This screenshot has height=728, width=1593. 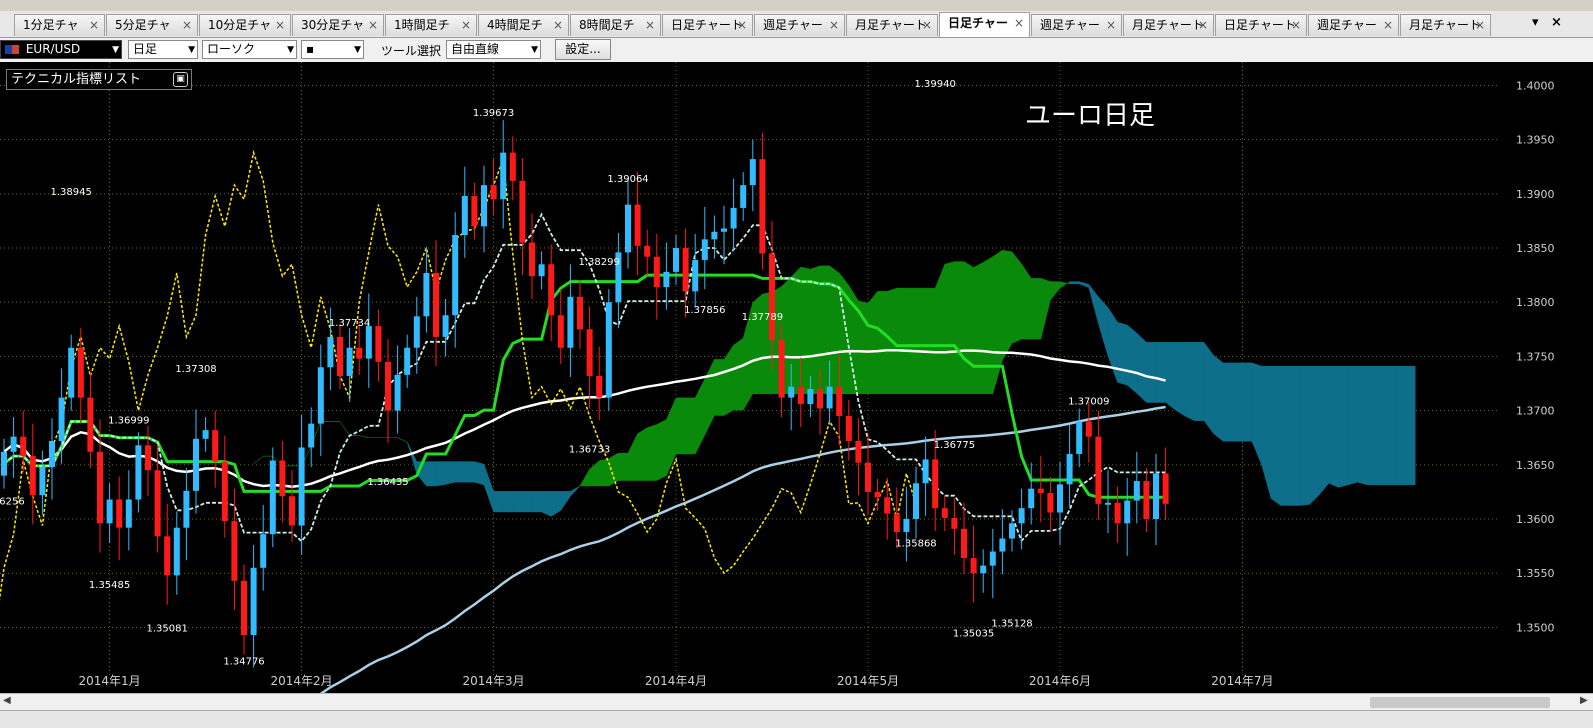 I want to click on tool-select: 自由直線 ▼, so click(x=493, y=49).